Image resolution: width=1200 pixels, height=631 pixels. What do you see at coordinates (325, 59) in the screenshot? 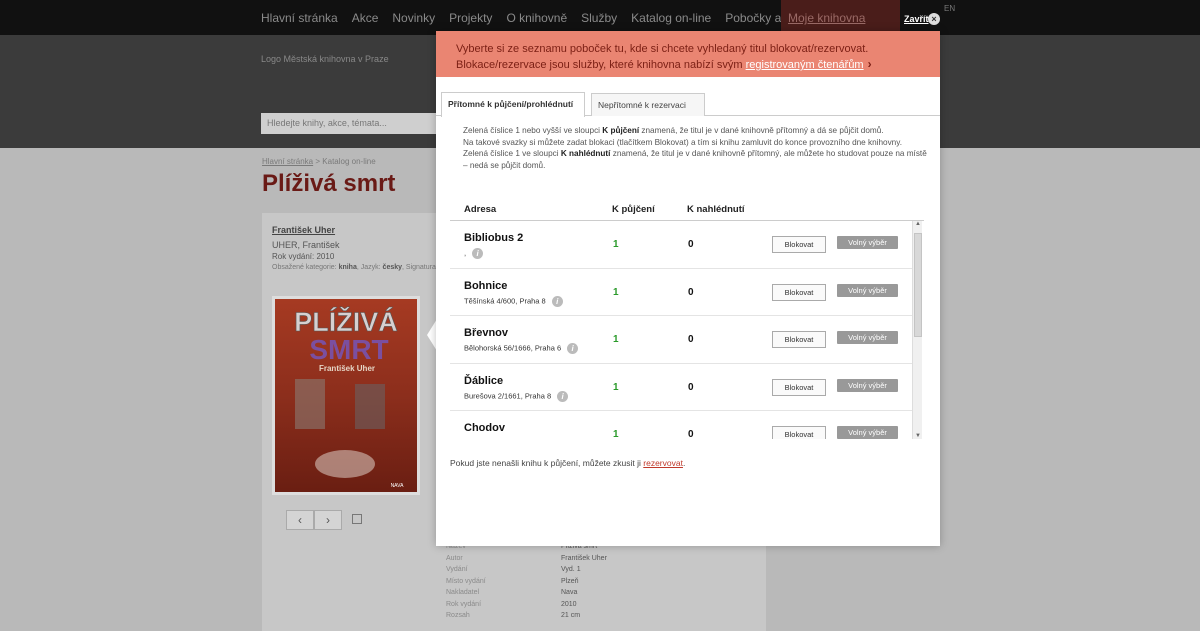
I see `site-logo: Logo Městská knihovna v Praze` at bounding box center [325, 59].